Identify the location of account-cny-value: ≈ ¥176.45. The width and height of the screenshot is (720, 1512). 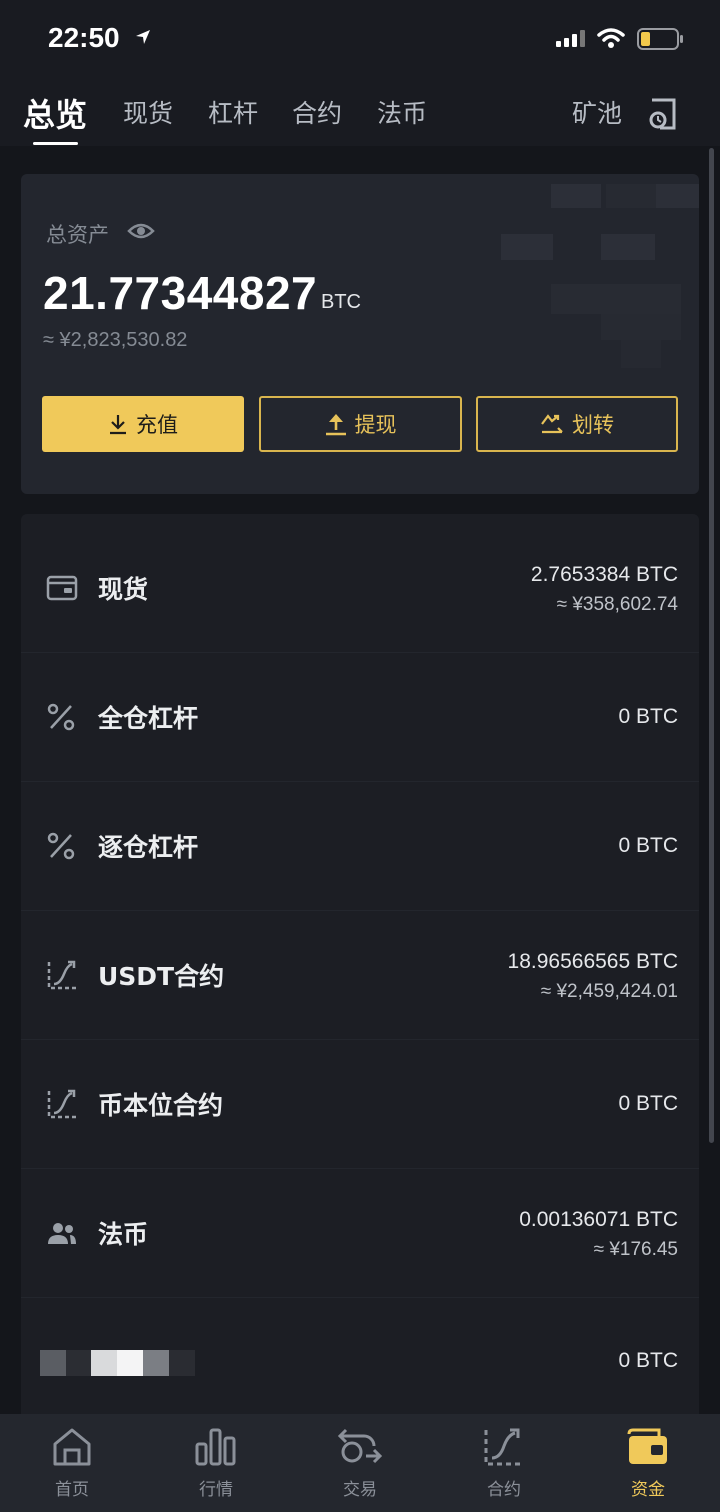
(635, 1249).